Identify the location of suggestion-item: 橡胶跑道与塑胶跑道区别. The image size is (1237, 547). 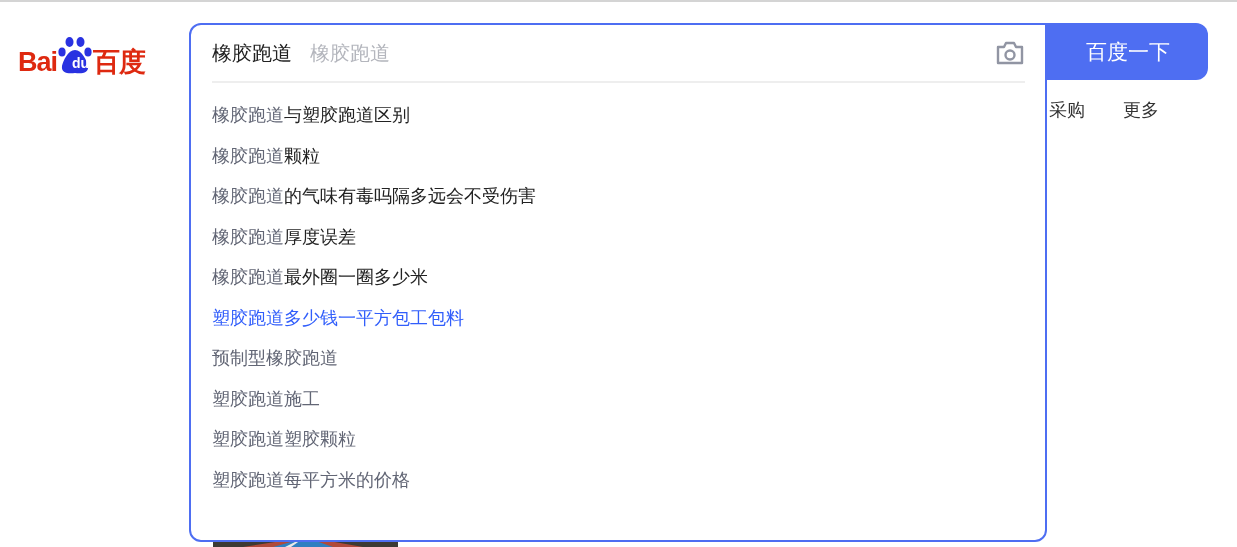
(618, 115).